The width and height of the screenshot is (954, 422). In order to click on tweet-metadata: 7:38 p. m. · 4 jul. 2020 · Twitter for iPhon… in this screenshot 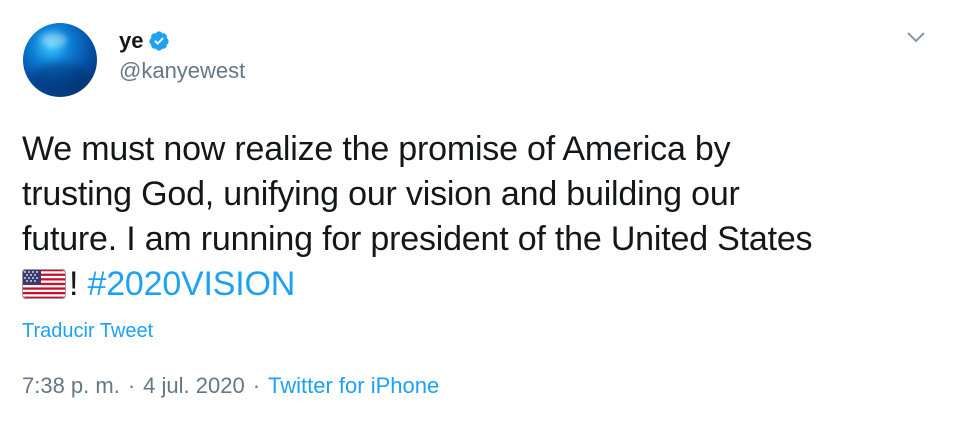, I will do `click(230, 386)`.